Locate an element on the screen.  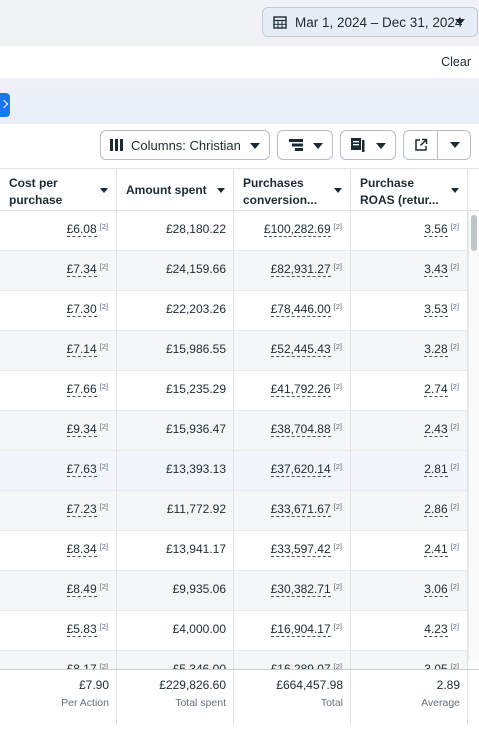
reports-button is located at coordinates (368, 145).